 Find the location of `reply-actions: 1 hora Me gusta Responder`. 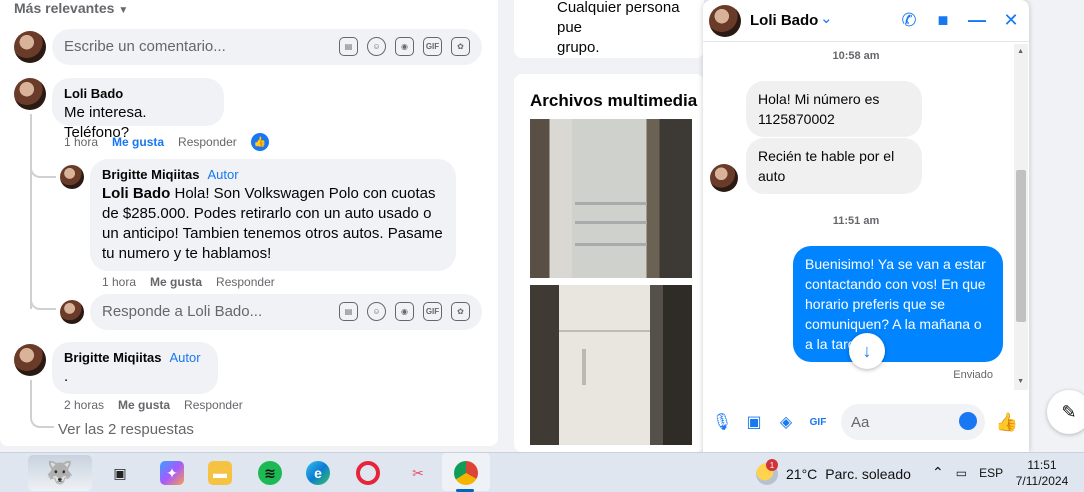

reply-actions: 1 hora Me gusta Responder is located at coordinates (188, 282).